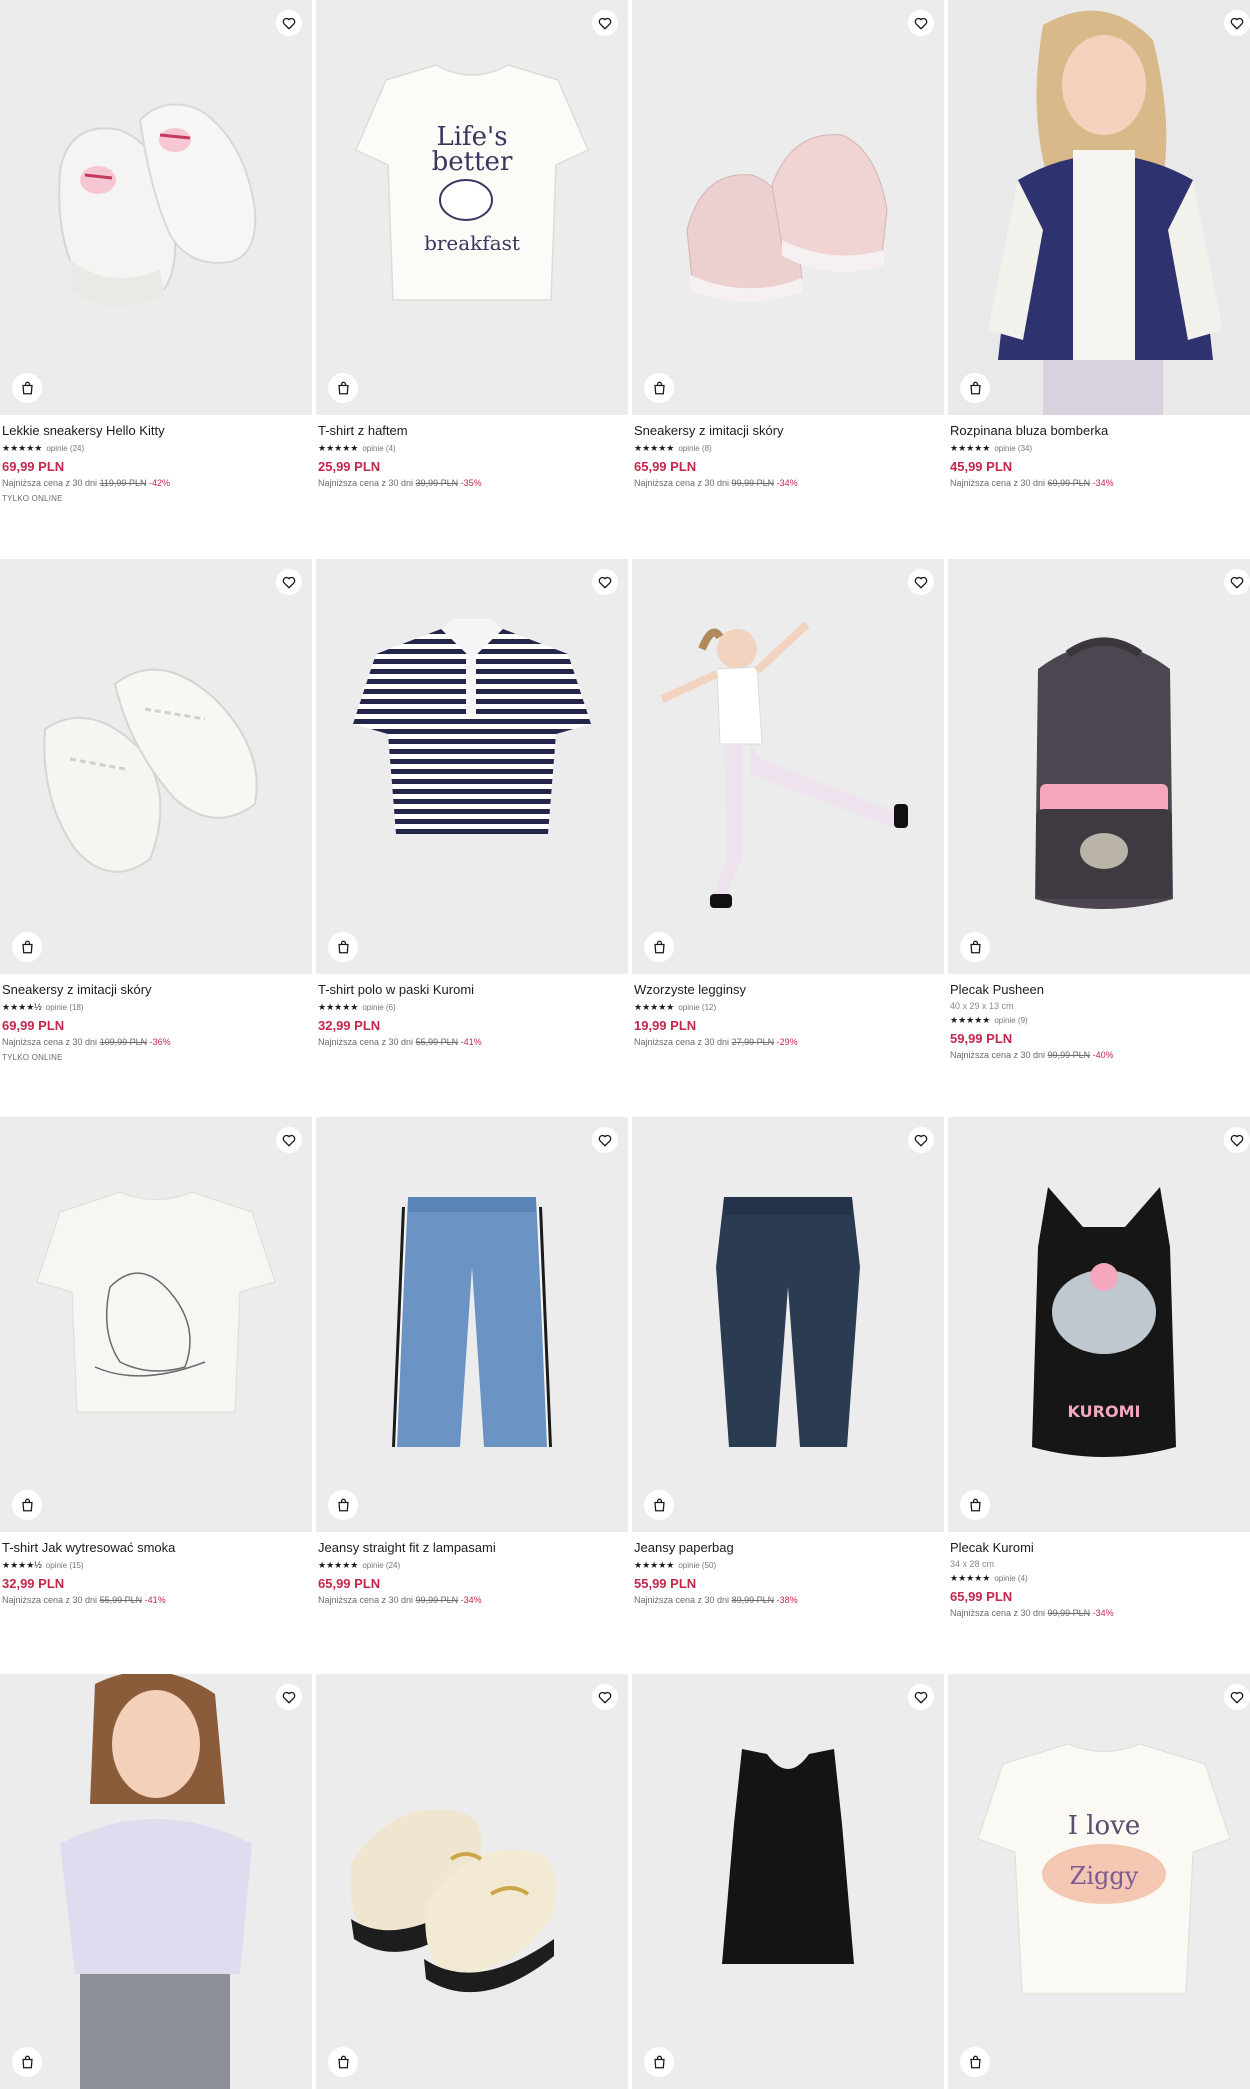  I want to click on product-dimensions: 34 x 28 cm, so click(972, 1564).